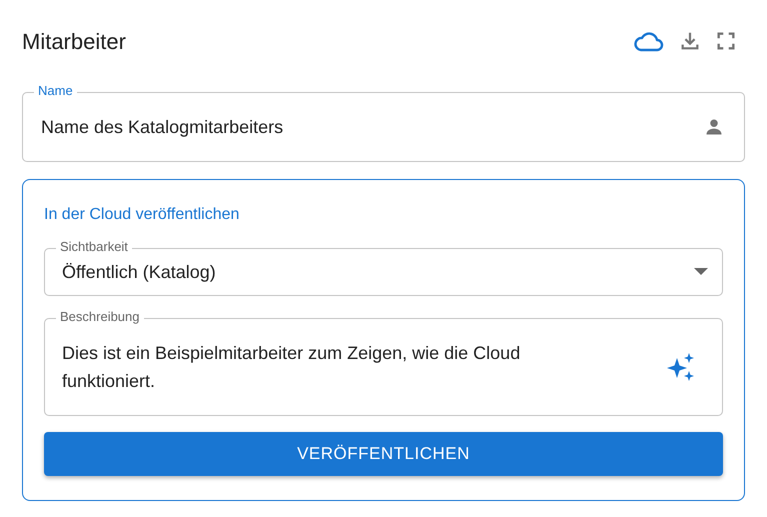 The width and height of the screenshot is (767, 517). I want to click on publish-button: VERÖFFENTLICHEN, so click(383, 454).